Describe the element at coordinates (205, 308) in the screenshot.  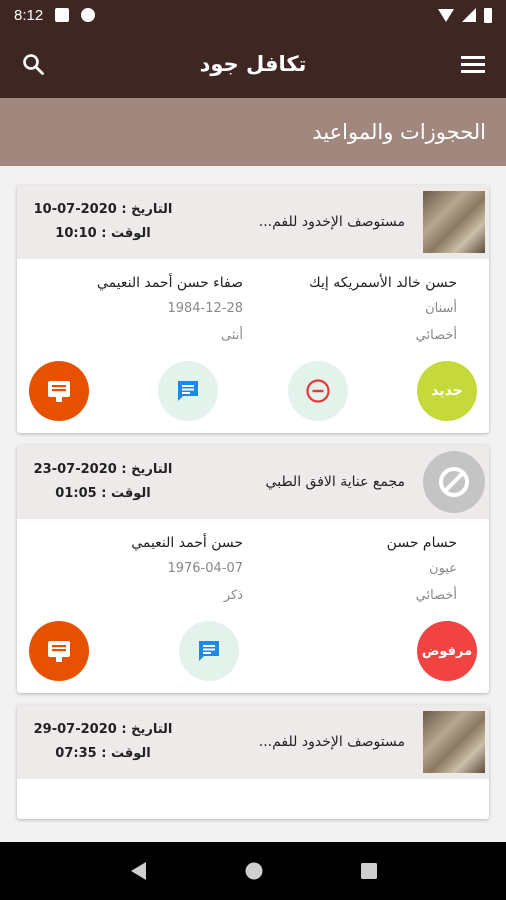
I see `patient-birthdate: 1984-12-28` at that location.